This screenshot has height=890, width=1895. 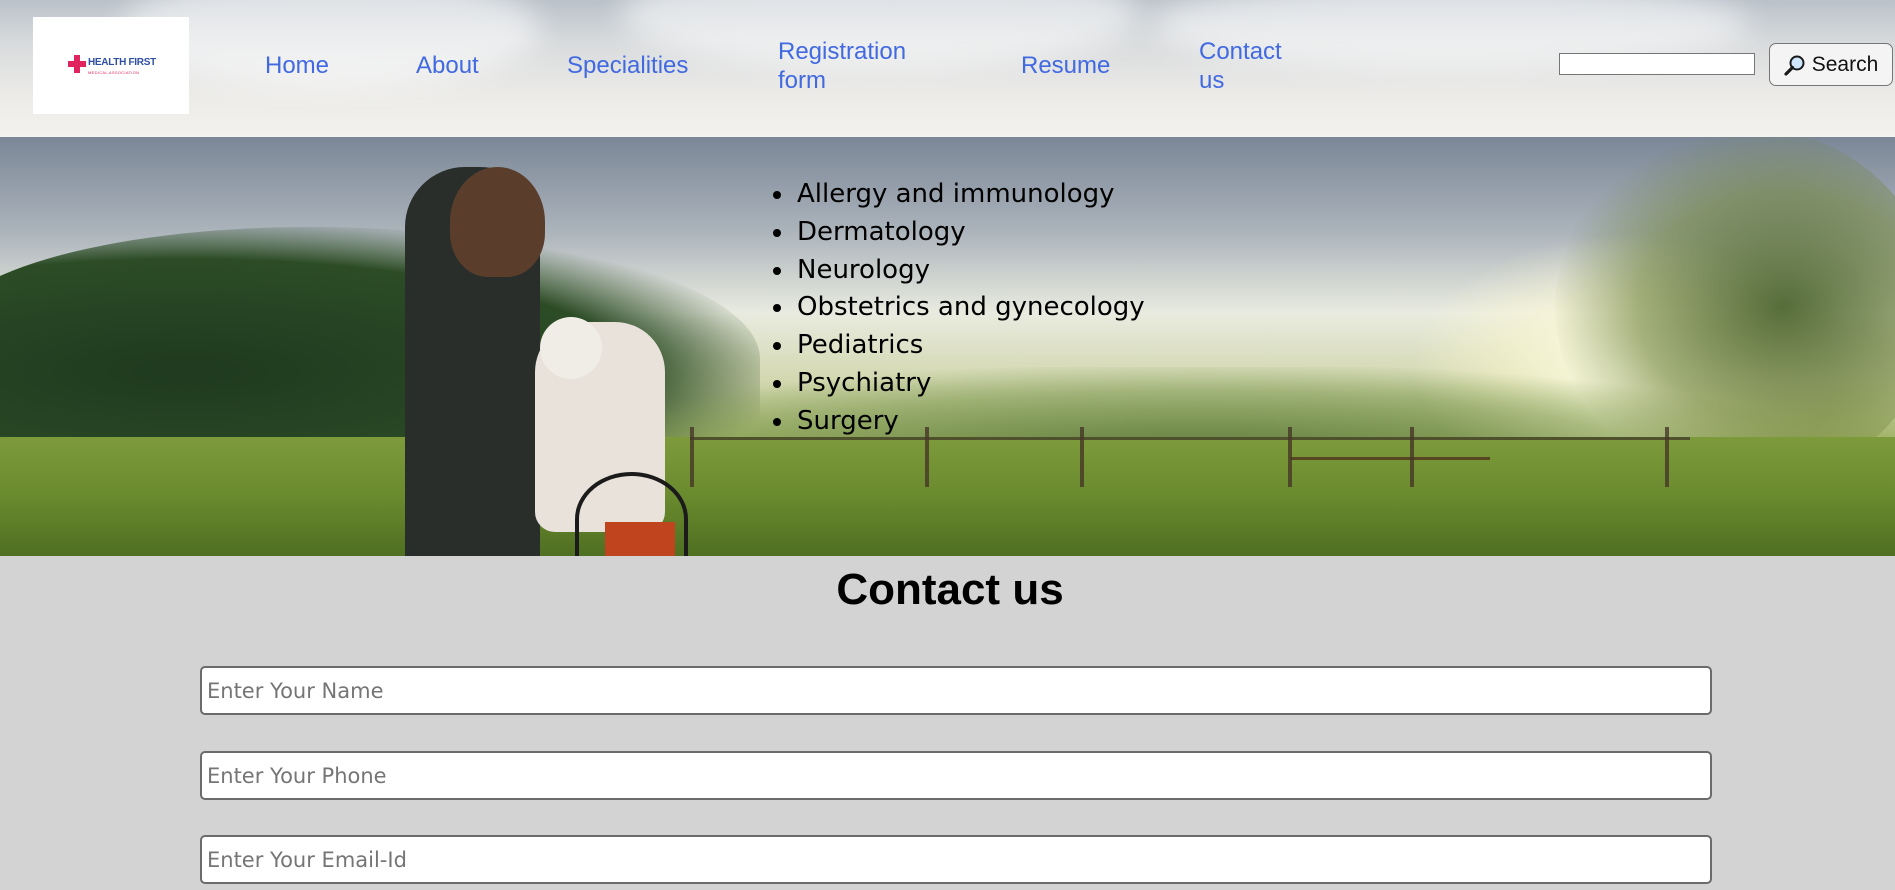 What do you see at coordinates (77, 64) in the screenshot?
I see `medical-cross-icon` at bounding box center [77, 64].